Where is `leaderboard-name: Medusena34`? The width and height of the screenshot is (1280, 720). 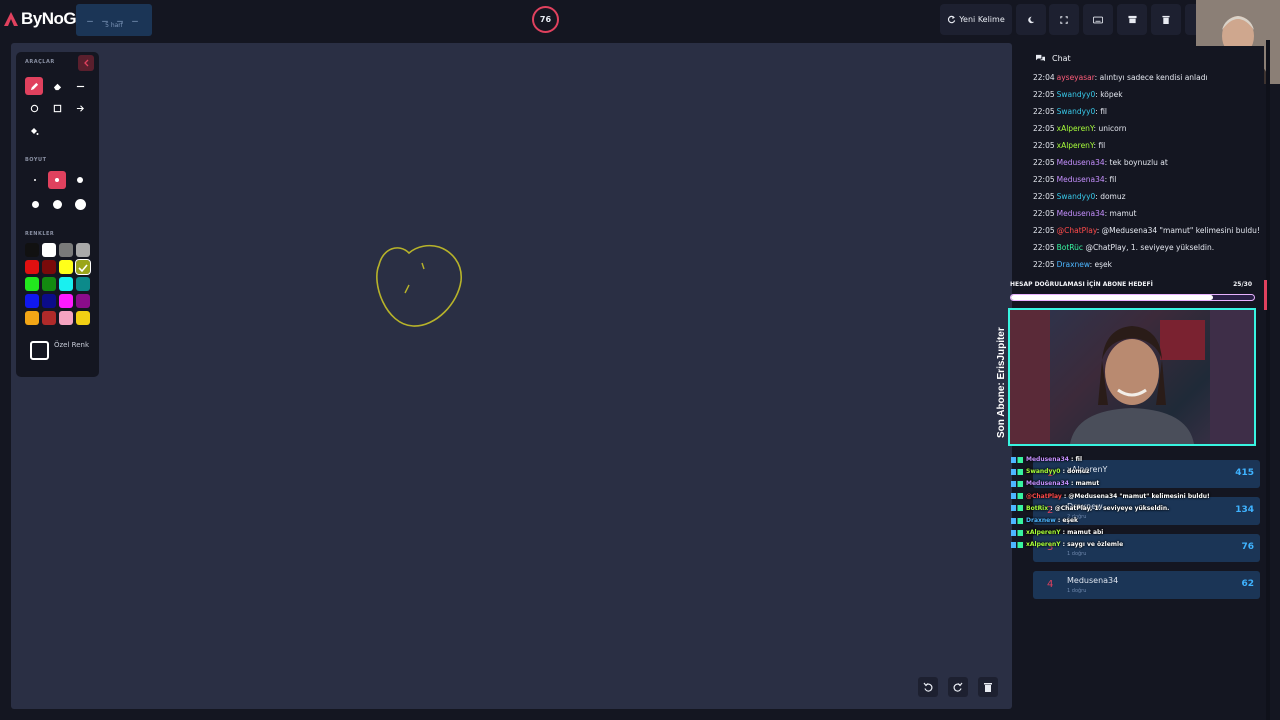 leaderboard-name: Medusena34 is located at coordinates (1093, 580).